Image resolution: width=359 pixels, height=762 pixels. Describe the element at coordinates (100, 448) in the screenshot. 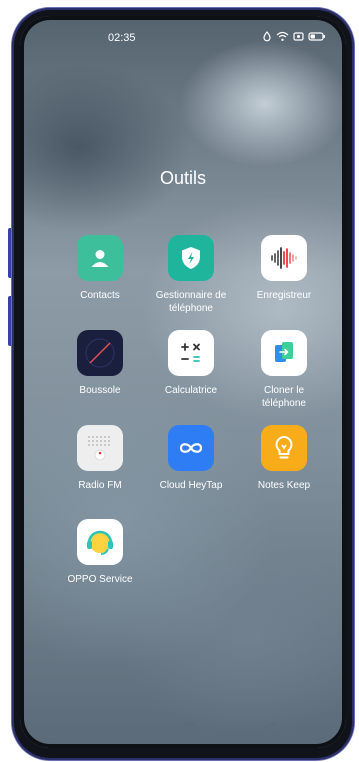

I see `radio-icon` at that location.